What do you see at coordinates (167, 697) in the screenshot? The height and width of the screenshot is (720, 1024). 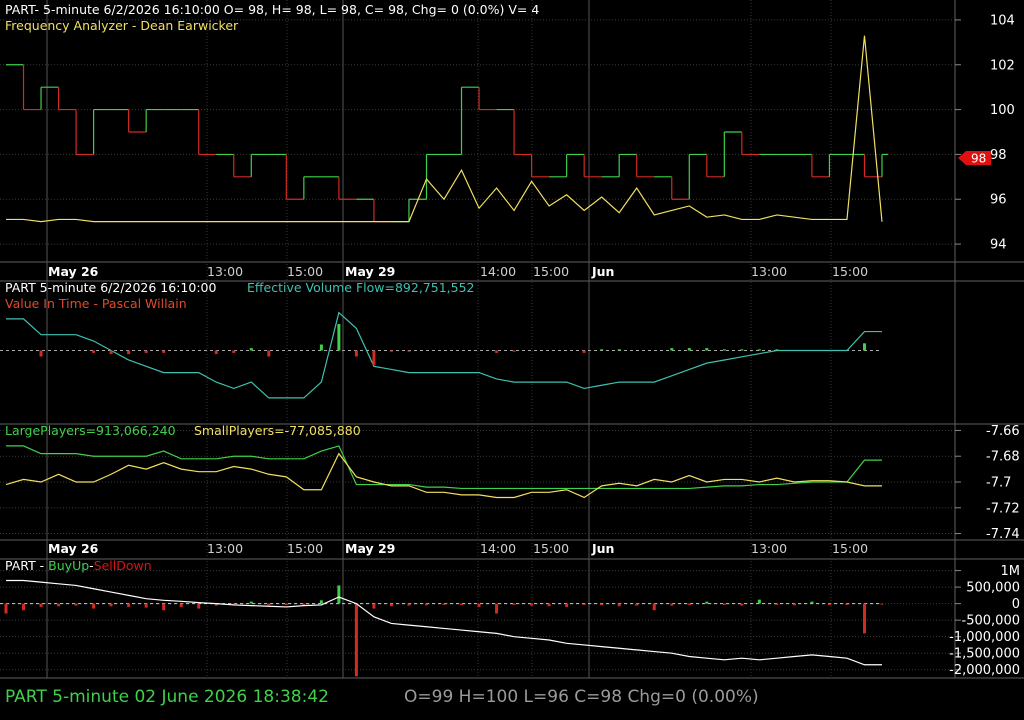 I see `status-left: PART 5-minute 02 June 2026 18:38:42` at bounding box center [167, 697].